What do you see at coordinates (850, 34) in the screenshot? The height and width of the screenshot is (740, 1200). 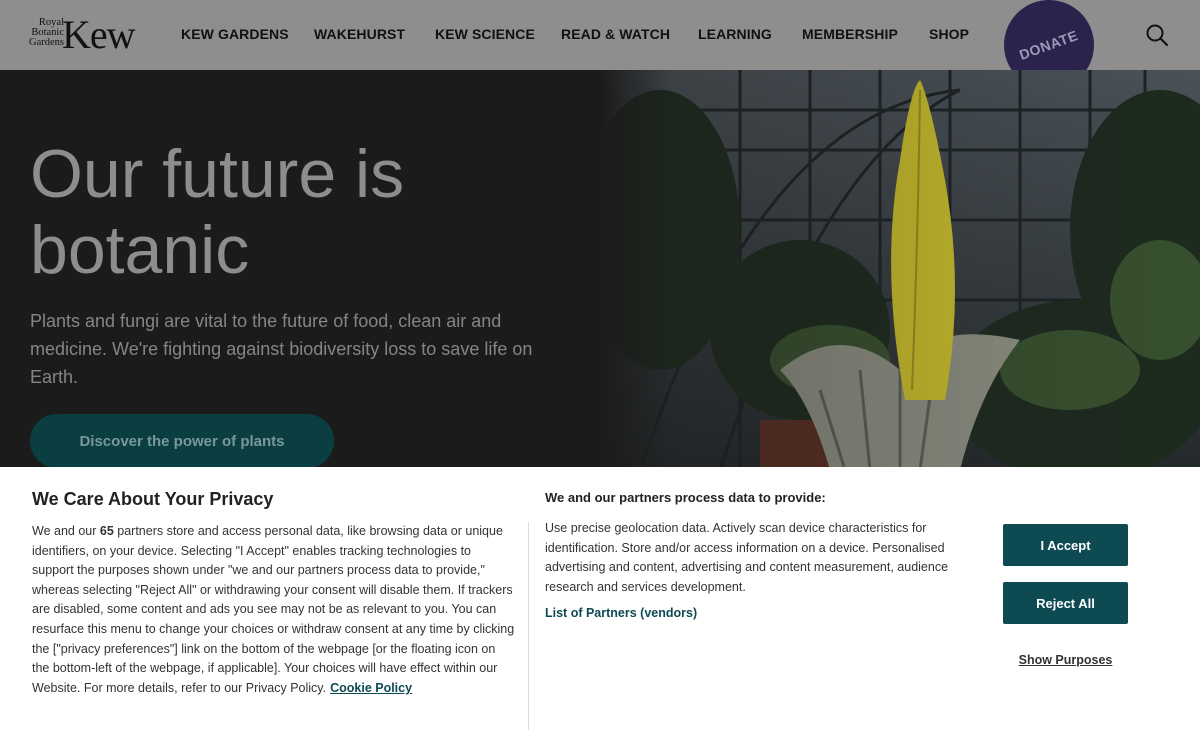 I see `nav-item-membership: MEMBERSHIP` at bounding box center [850, 34].